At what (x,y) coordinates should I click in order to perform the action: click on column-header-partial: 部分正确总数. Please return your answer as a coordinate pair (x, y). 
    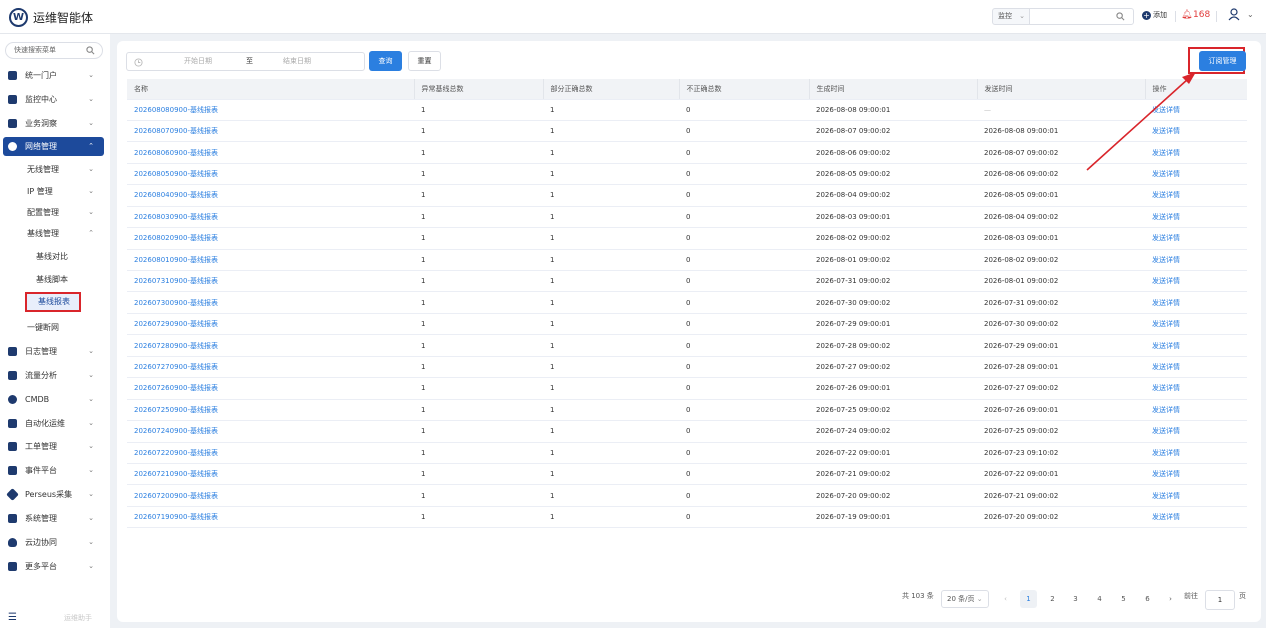
    Looking at the image, I should click on (610, 89).